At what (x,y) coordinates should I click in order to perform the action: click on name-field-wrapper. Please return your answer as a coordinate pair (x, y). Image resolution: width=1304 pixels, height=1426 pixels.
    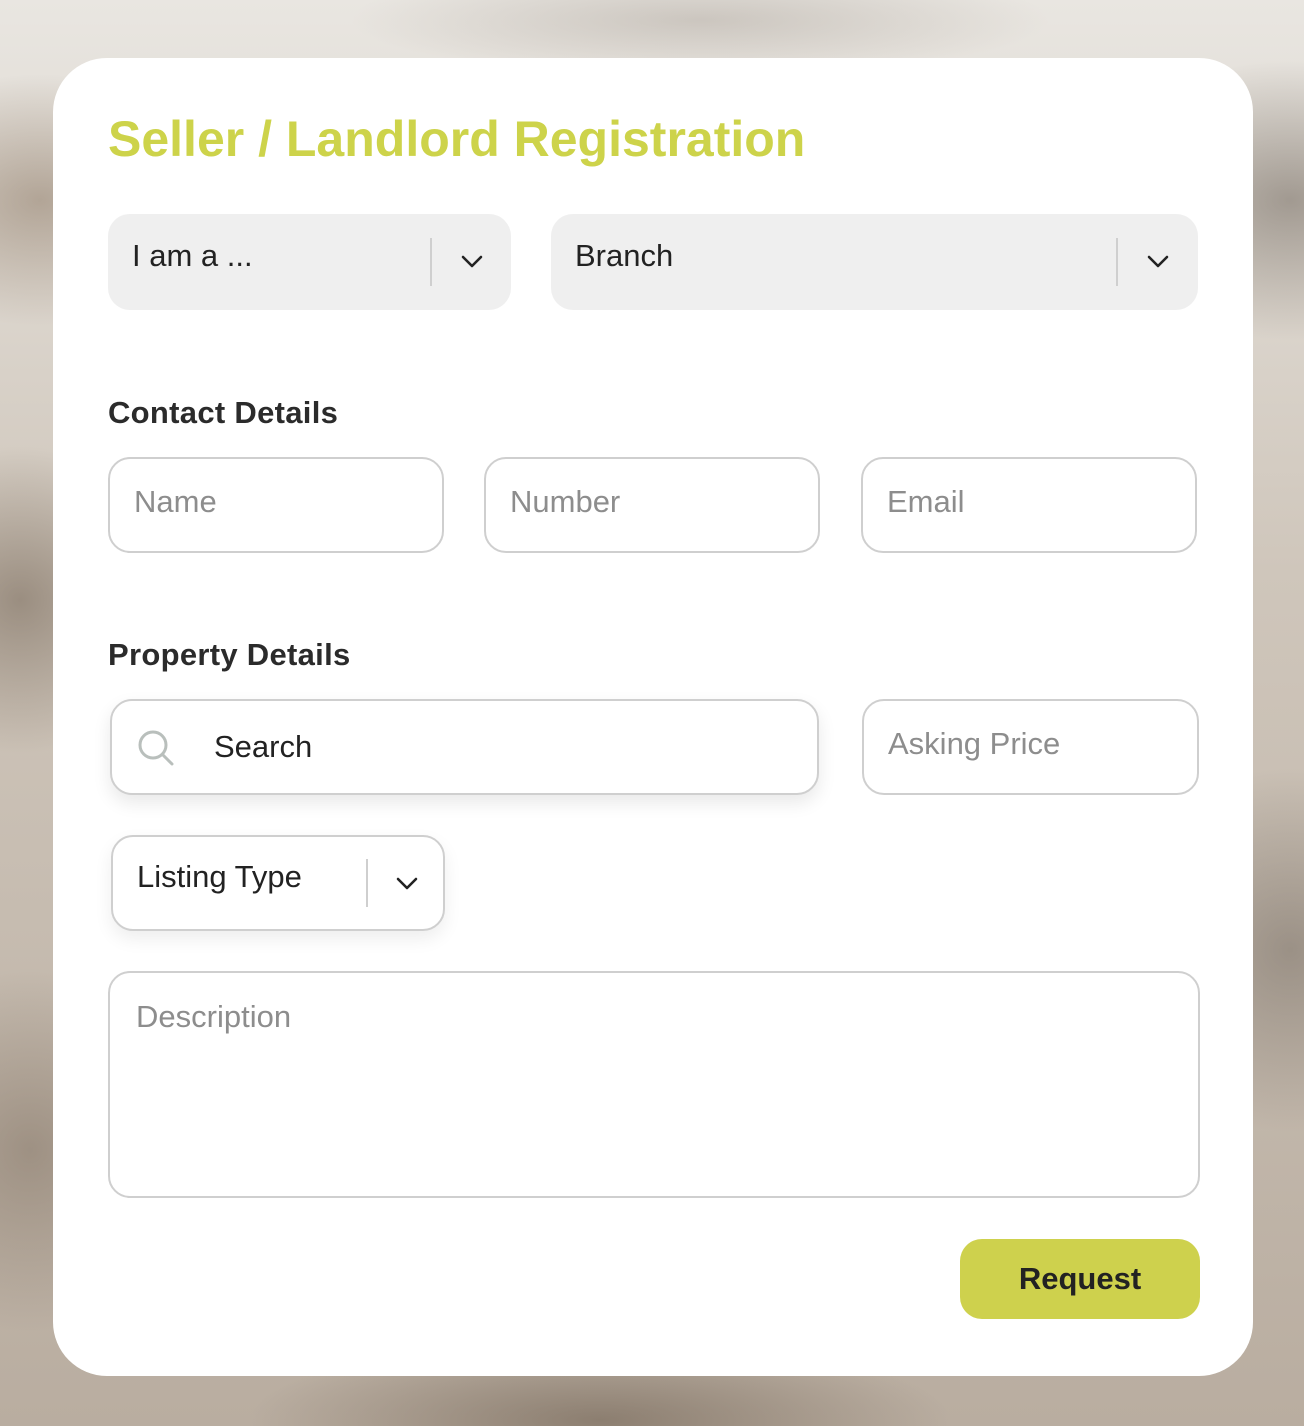
    Looking at the image, I should click on (276, 505).